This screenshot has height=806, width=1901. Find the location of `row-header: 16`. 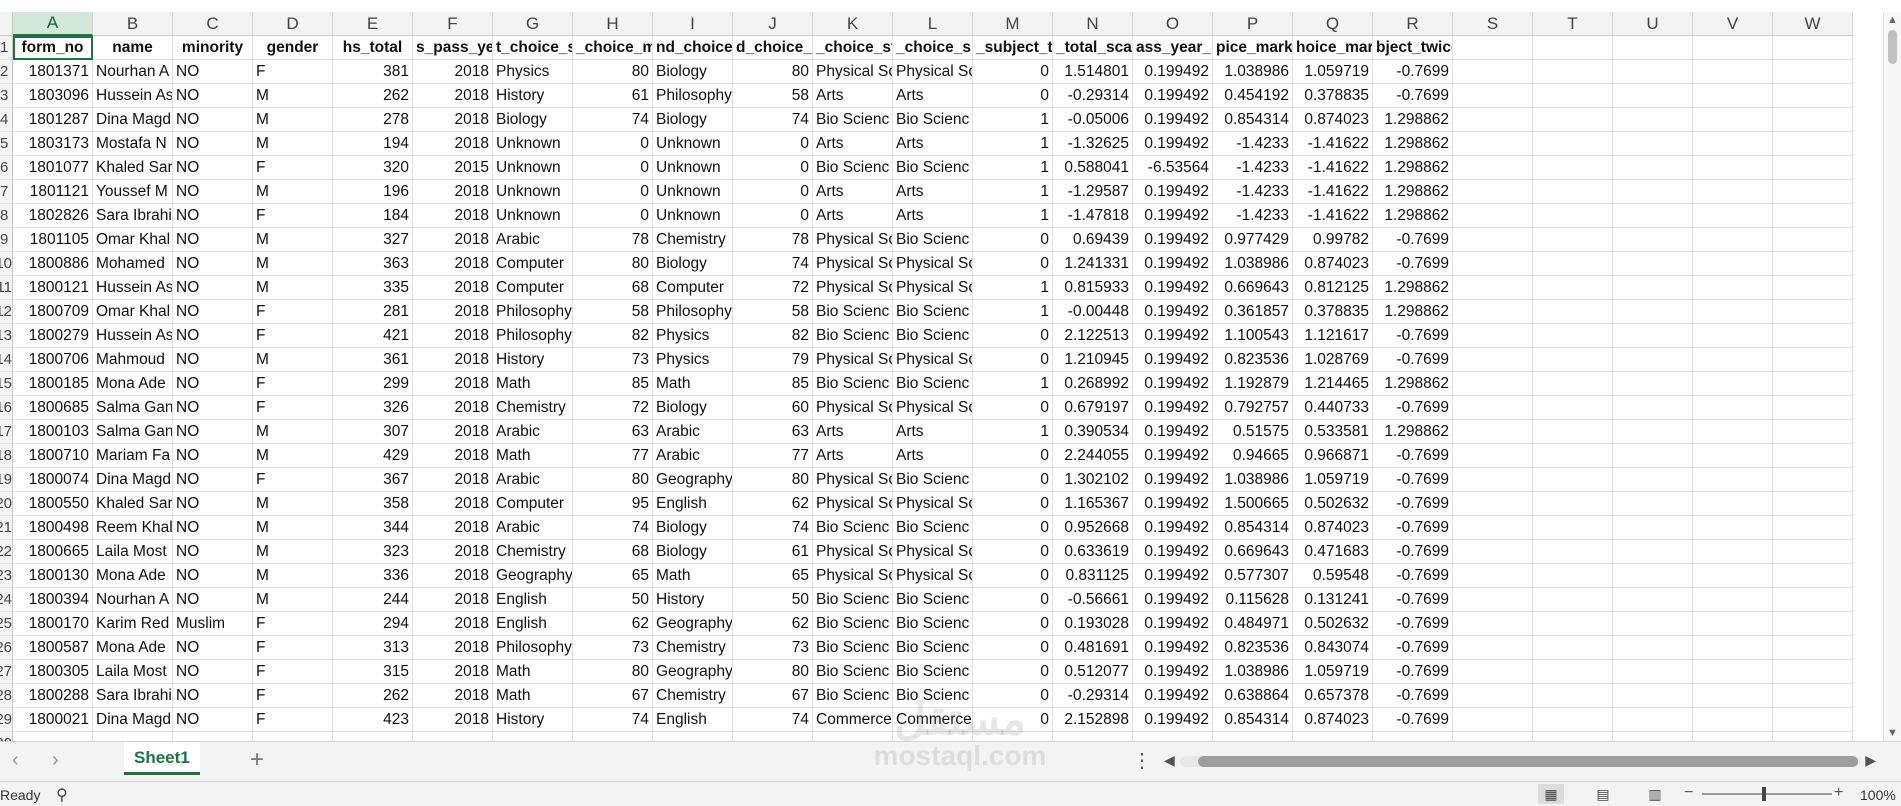

row-header: 16 is located at coordinates (6, 408).